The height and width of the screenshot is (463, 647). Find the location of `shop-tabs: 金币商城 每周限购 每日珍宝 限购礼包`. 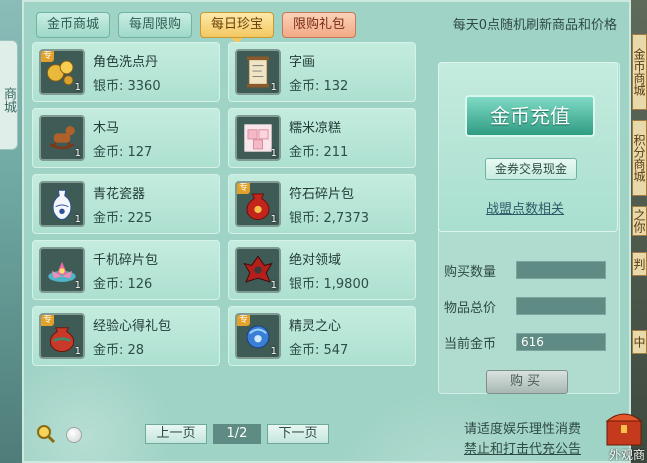

shop-tabs: 金币商城 每周限购 每日珍宝 限购礼包 is located at coordinates (196, 28).